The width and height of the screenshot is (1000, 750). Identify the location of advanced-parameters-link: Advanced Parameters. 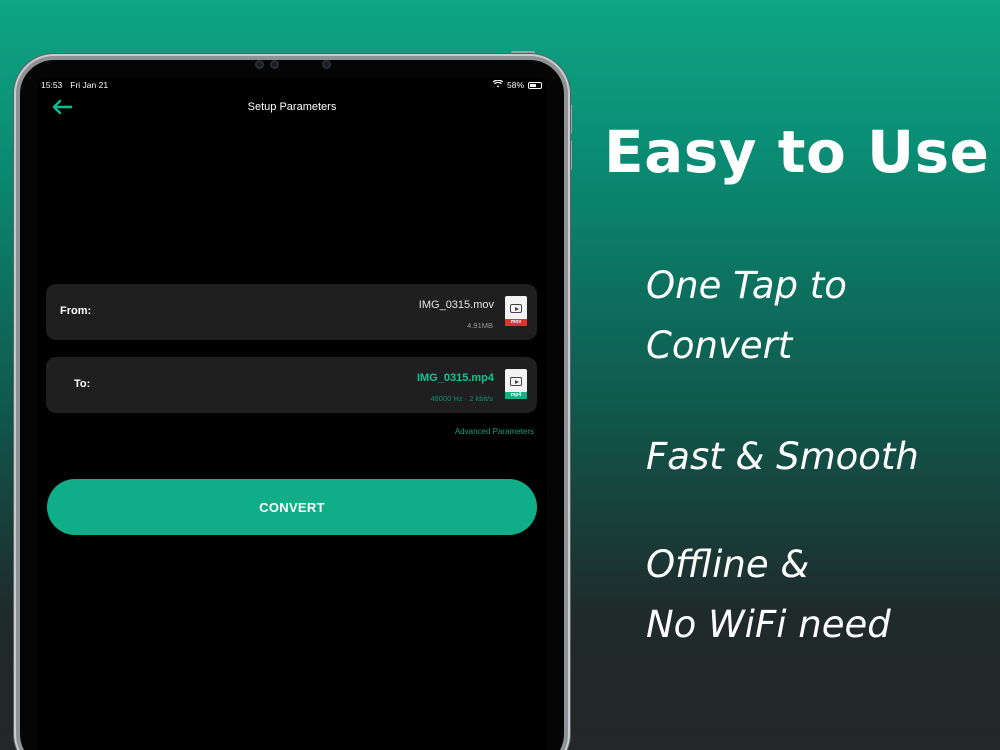
(494, 431).